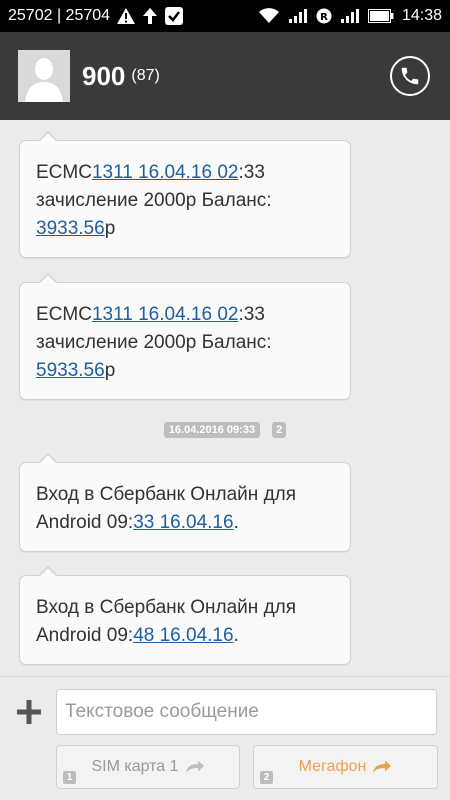 This screenshot has width=450, height=800. I want to click on plus-icon, so click(29, 712).